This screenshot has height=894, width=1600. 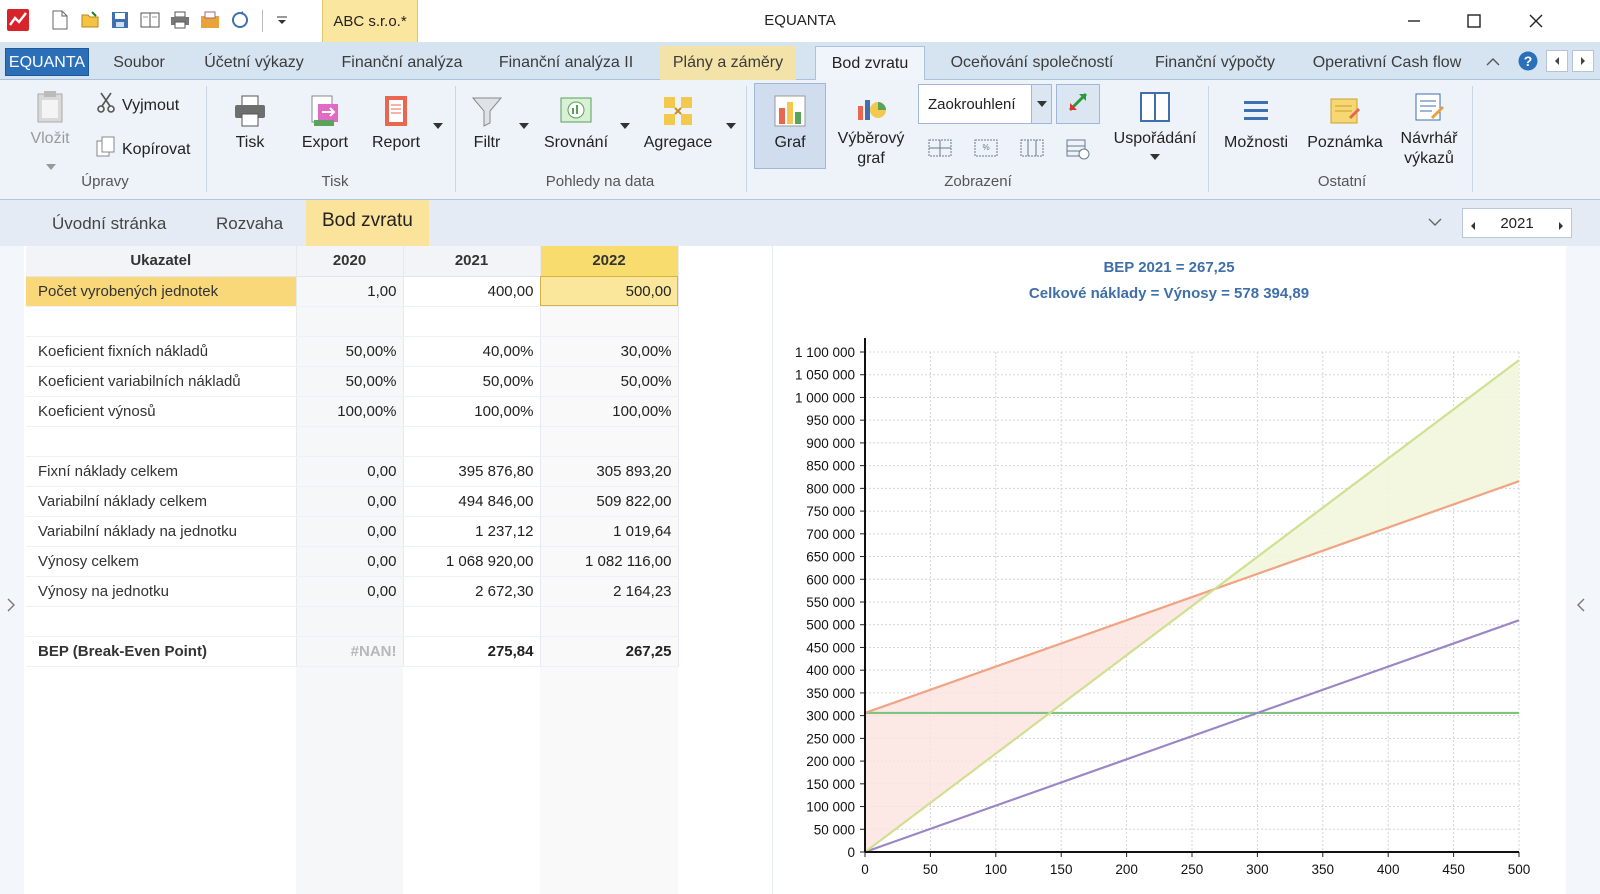 What do you see at coordinates (161, 531) in the screenshot?
I see `row-label: Variabilní náklady na jednotku` at bounding box center [161, 531].